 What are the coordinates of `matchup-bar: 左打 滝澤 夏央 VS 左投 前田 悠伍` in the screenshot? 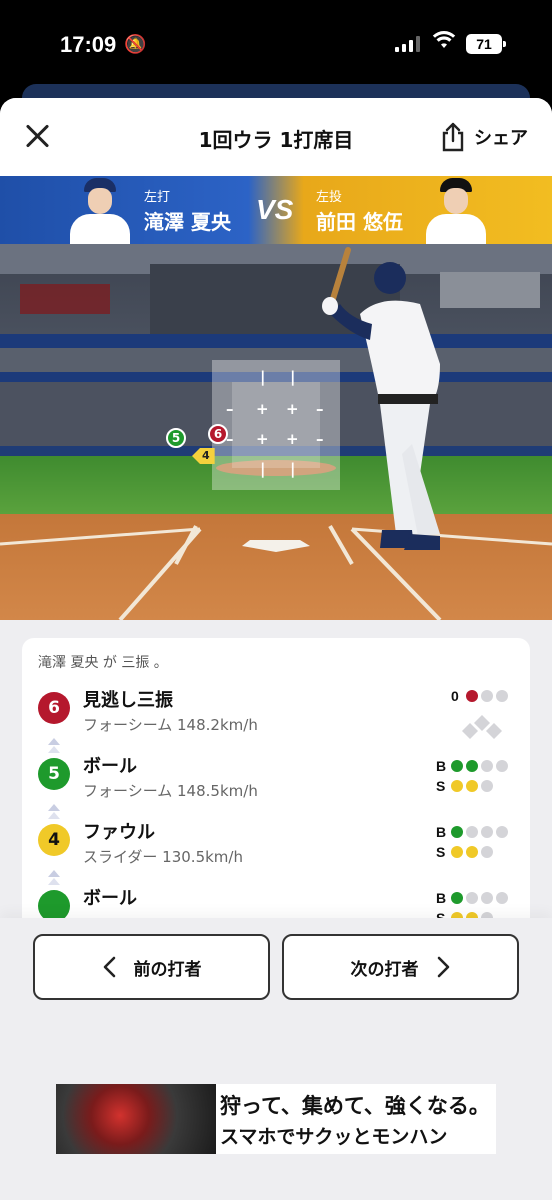 It's located at (276, 210).